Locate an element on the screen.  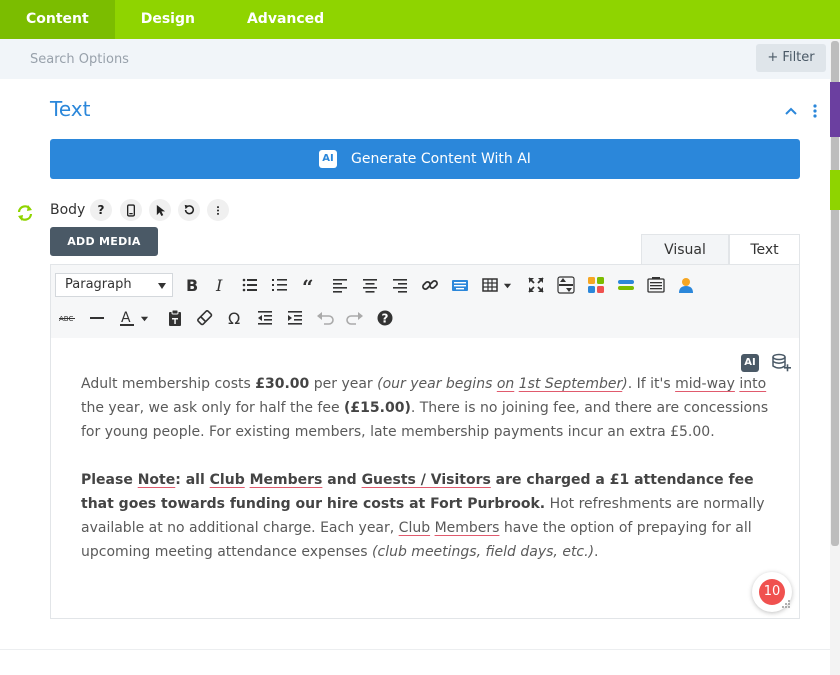
editor-ai-icon: AI is located at coordinates (750, 363).